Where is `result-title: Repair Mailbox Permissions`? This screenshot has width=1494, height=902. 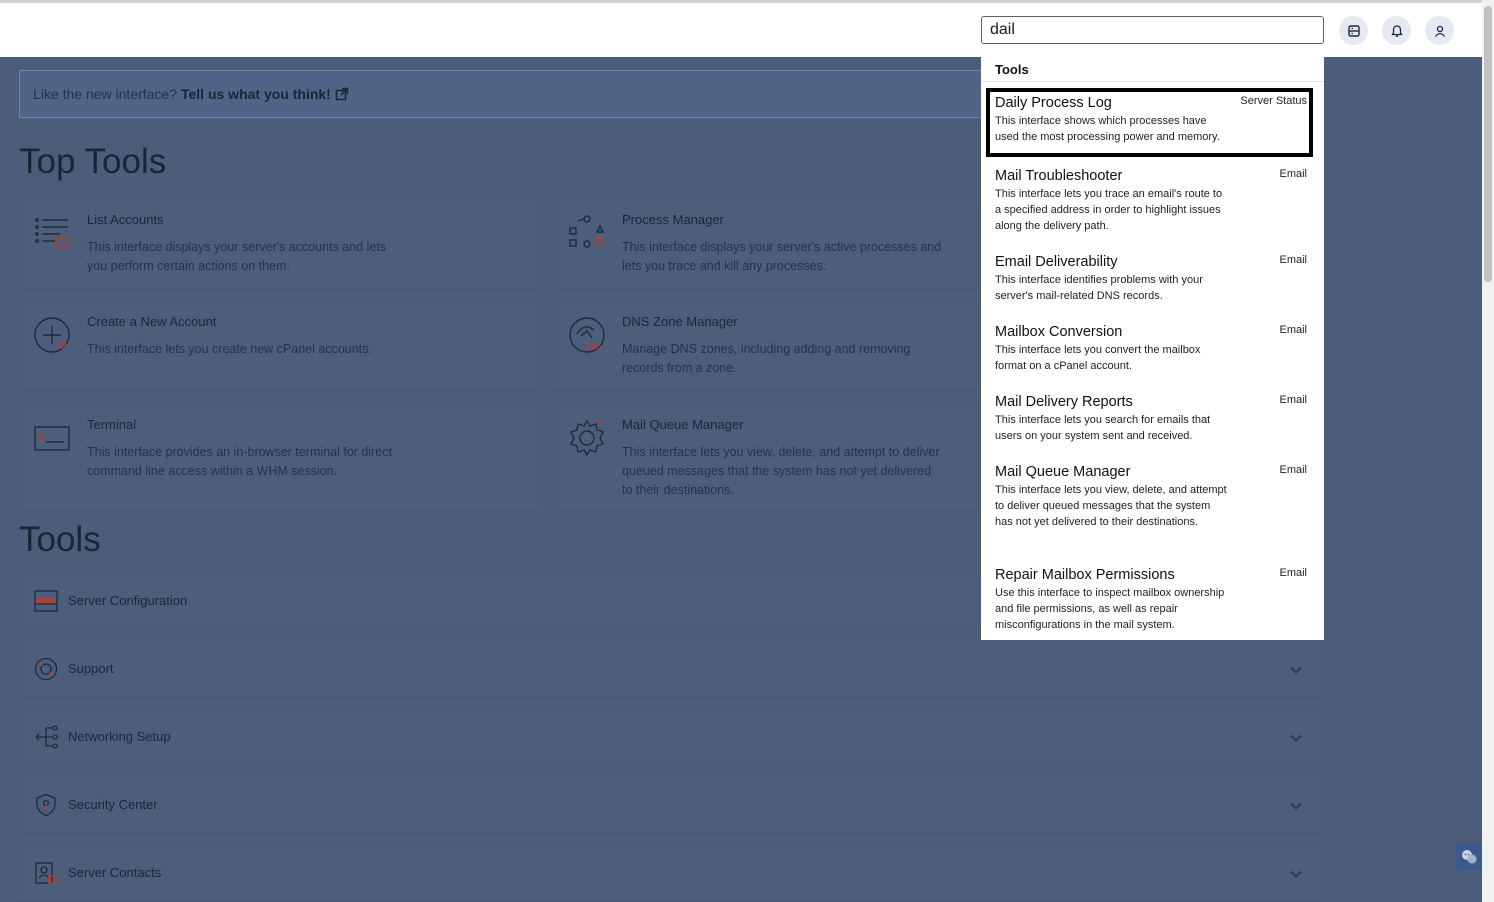
result-title: Repair Mailbox Permissions is located at coordinates (1085, 575).